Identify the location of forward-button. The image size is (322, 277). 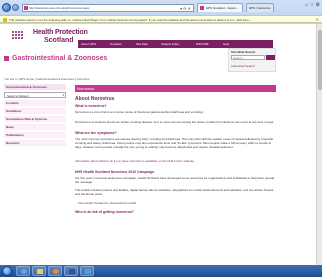
(15, 7).